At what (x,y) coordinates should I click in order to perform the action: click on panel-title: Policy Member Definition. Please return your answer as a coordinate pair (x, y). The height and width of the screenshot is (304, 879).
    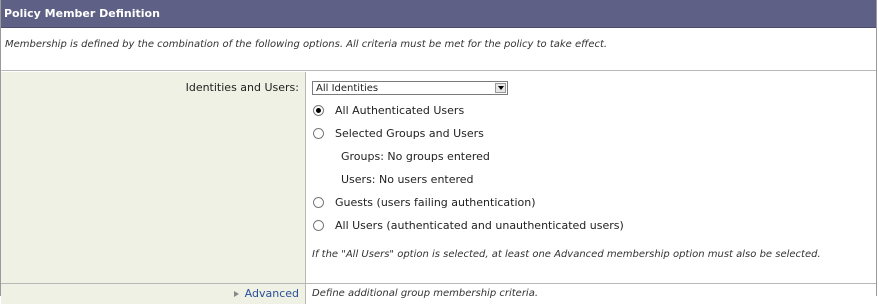
    Looking at the image, I should click on (438, 14).